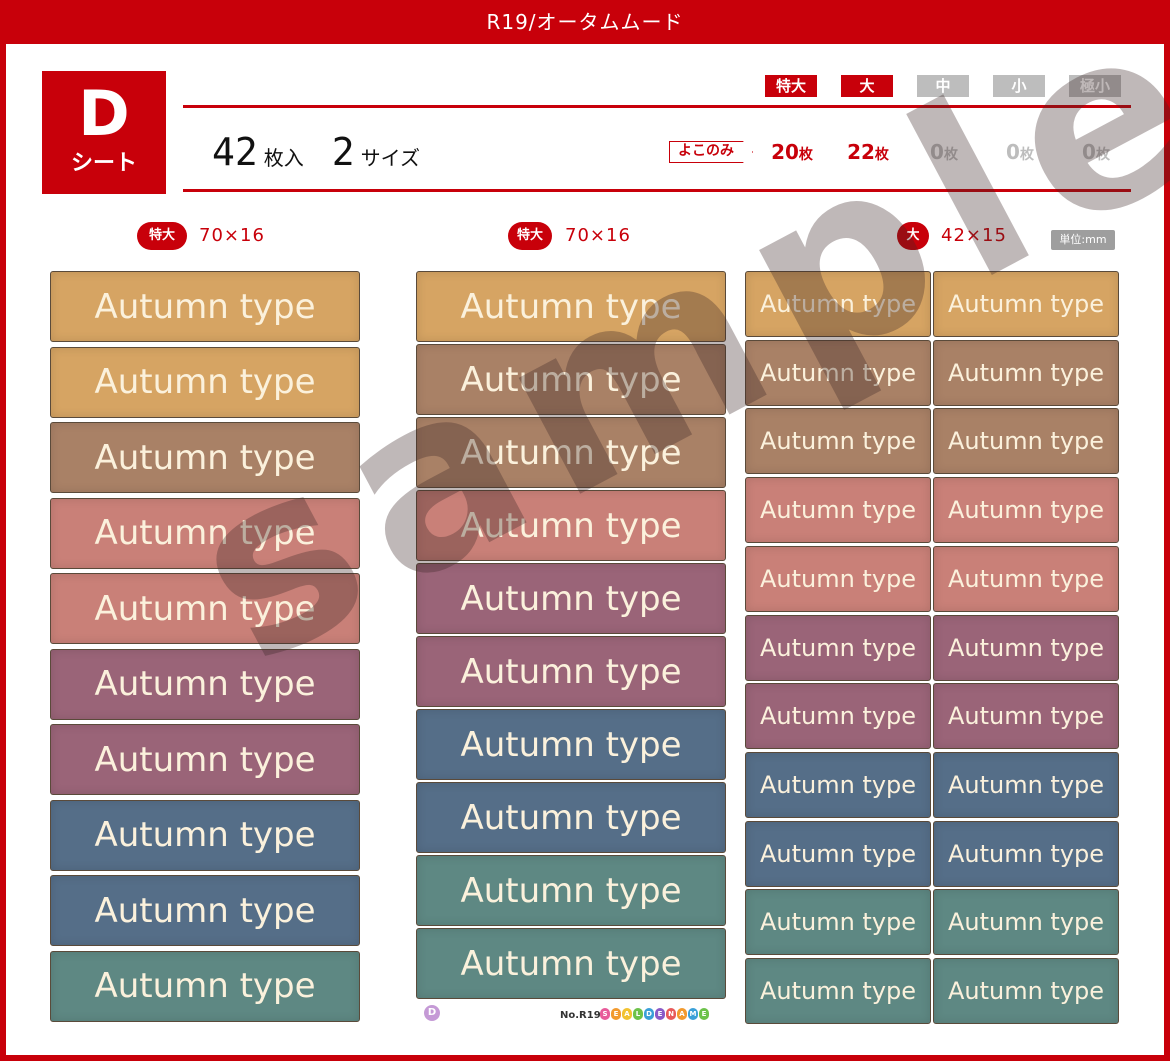 The height and width of the screenshot is (1061, 1170). Describe the element at coordinates (103, 163) in the screenshot. I see `sheet-sub: シート` at that location.